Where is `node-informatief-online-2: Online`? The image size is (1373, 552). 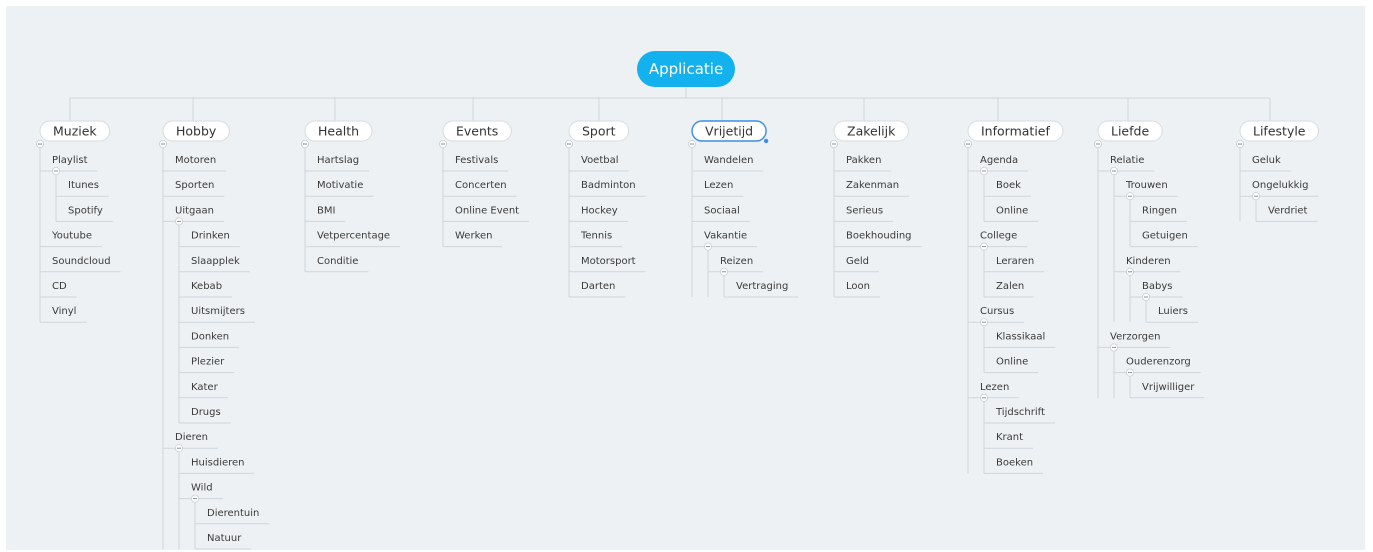
node-informatief-online-2: Online is located at coordinates (1012, 210).